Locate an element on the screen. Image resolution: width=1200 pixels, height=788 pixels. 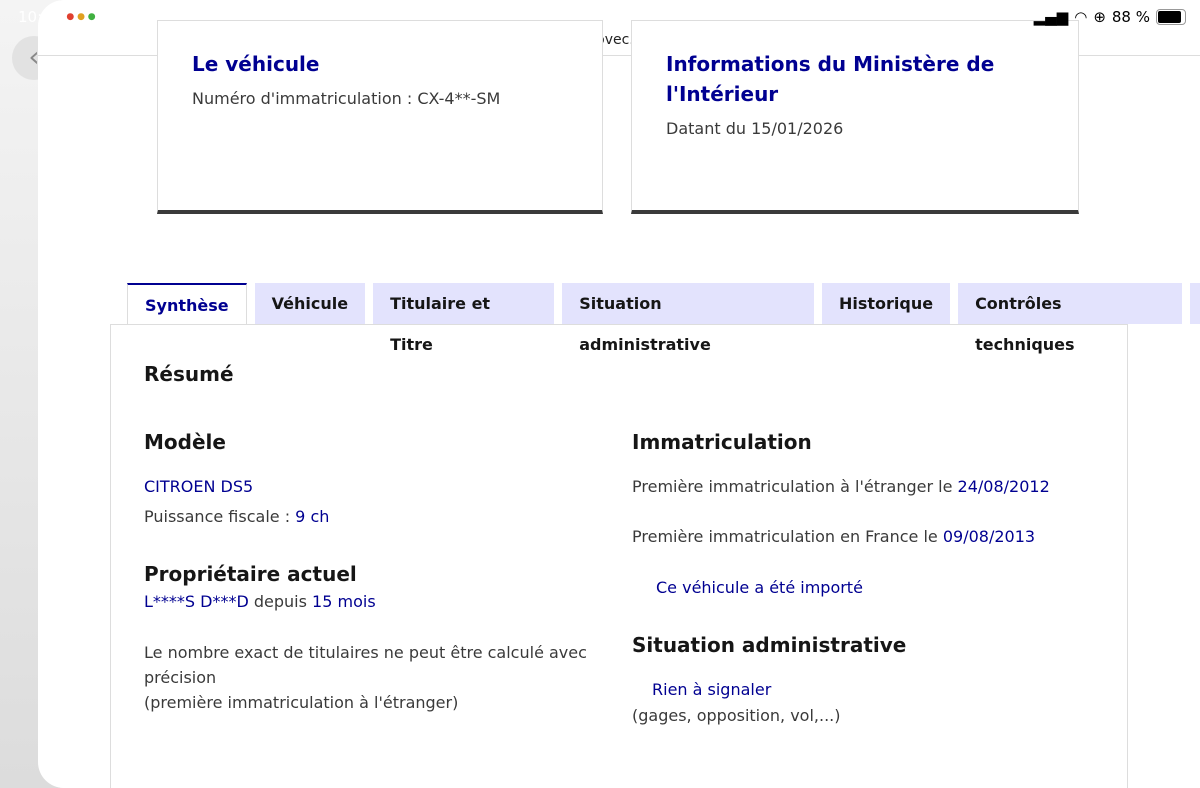
admin-status: Rien à signaler is located at coordinates (712, 689).